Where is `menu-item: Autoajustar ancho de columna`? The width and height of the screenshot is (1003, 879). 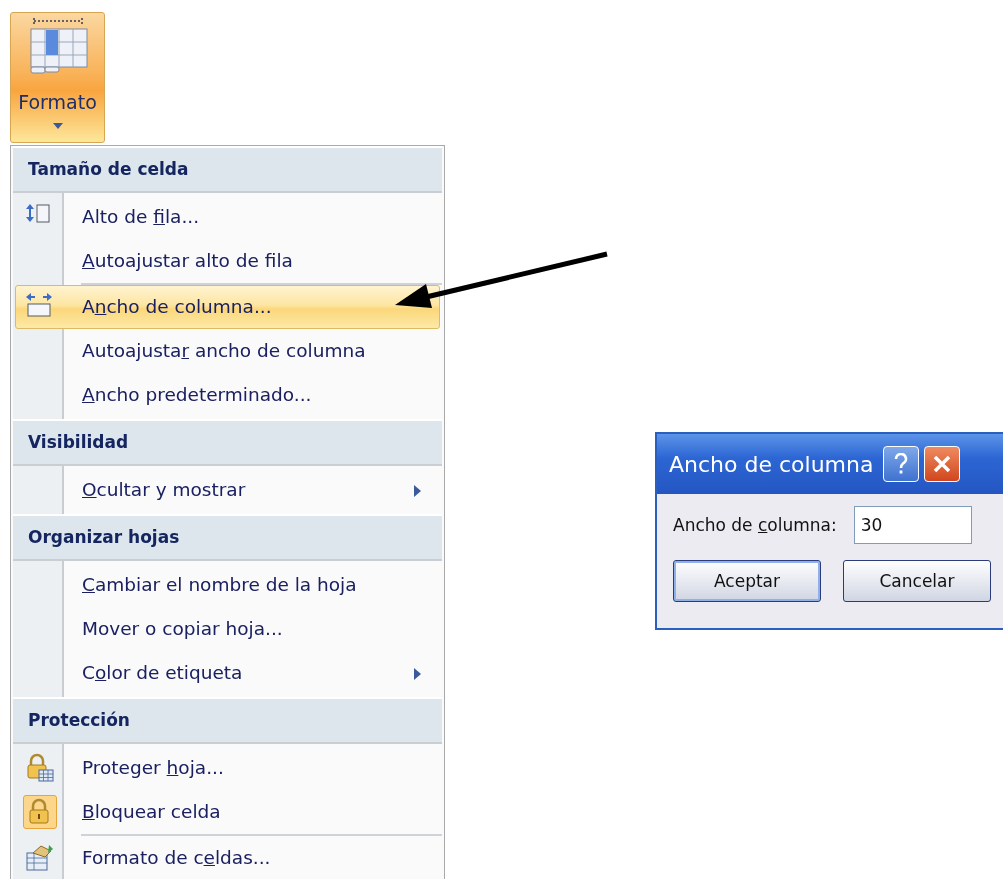 menu-item: Autoajustar ancho de columna is located at coordinates (227, 350).